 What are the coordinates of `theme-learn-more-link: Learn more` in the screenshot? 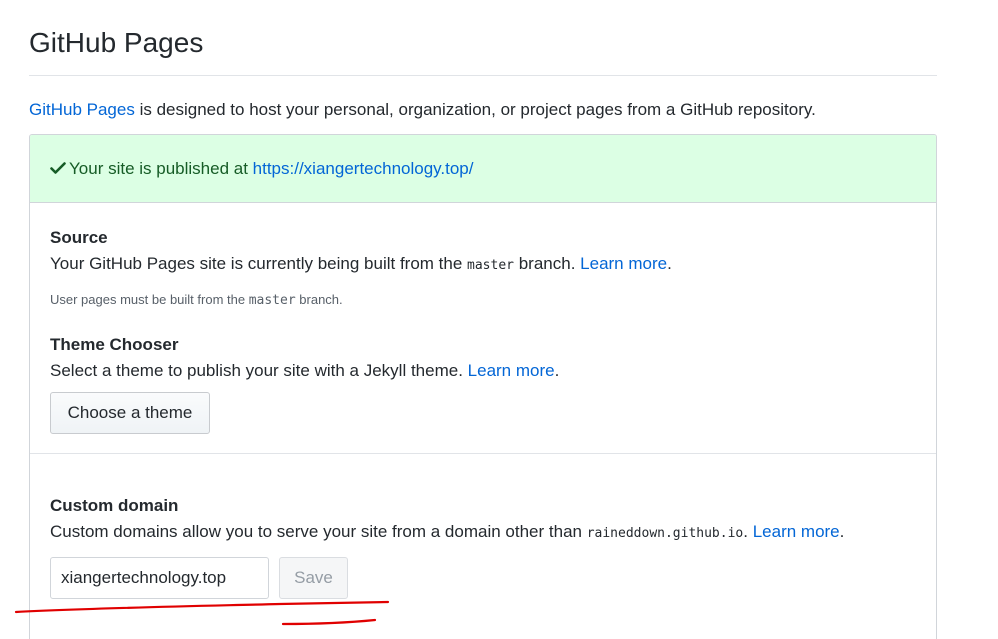 It's located at (511, 370).